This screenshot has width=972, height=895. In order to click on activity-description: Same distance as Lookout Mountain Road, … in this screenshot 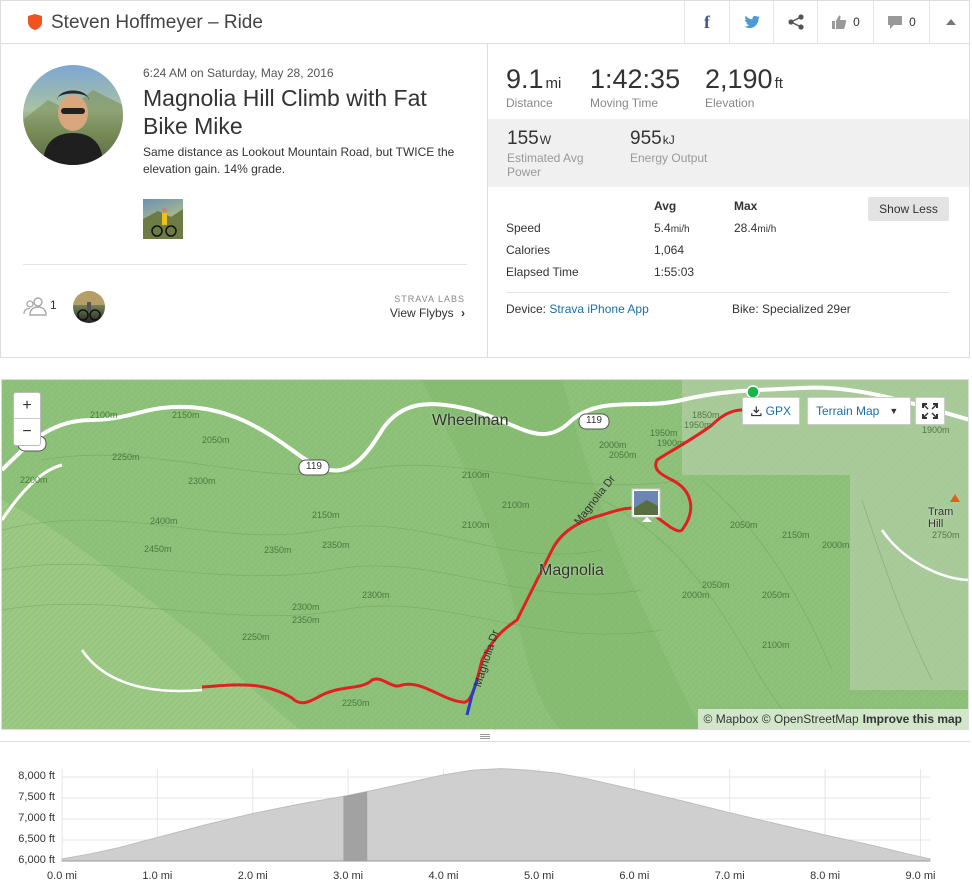, I will do `click(299, 160)`.